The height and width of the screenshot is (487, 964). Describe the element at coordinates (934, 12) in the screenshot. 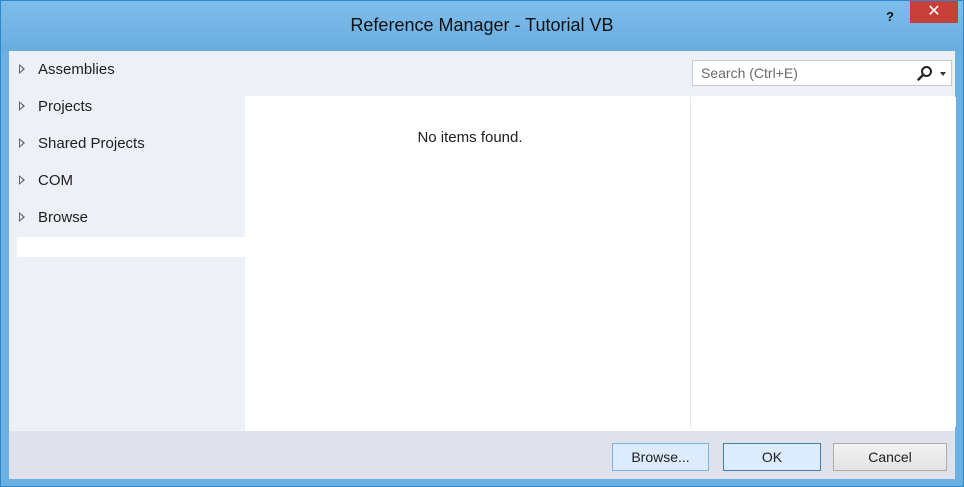

I see `close-button: ✕` at that location.